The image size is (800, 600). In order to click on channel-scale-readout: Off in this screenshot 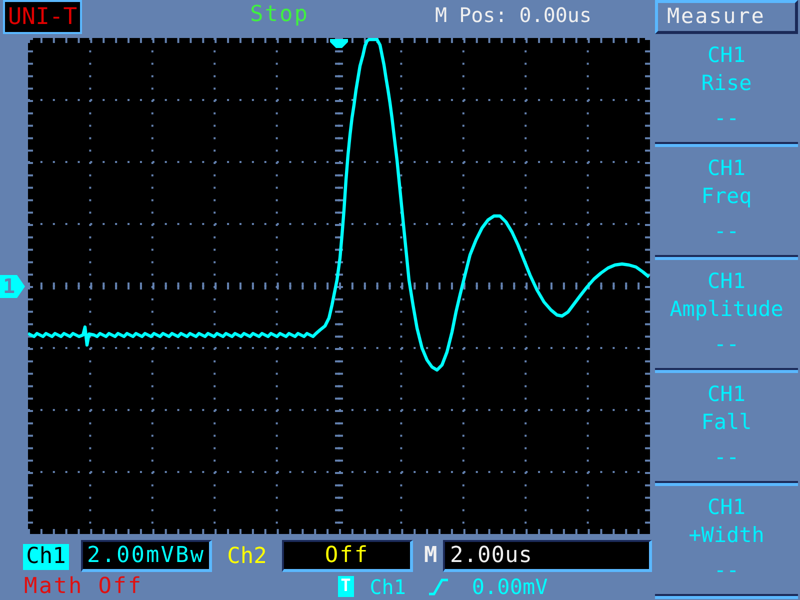, I will do `click(347, 556)`.